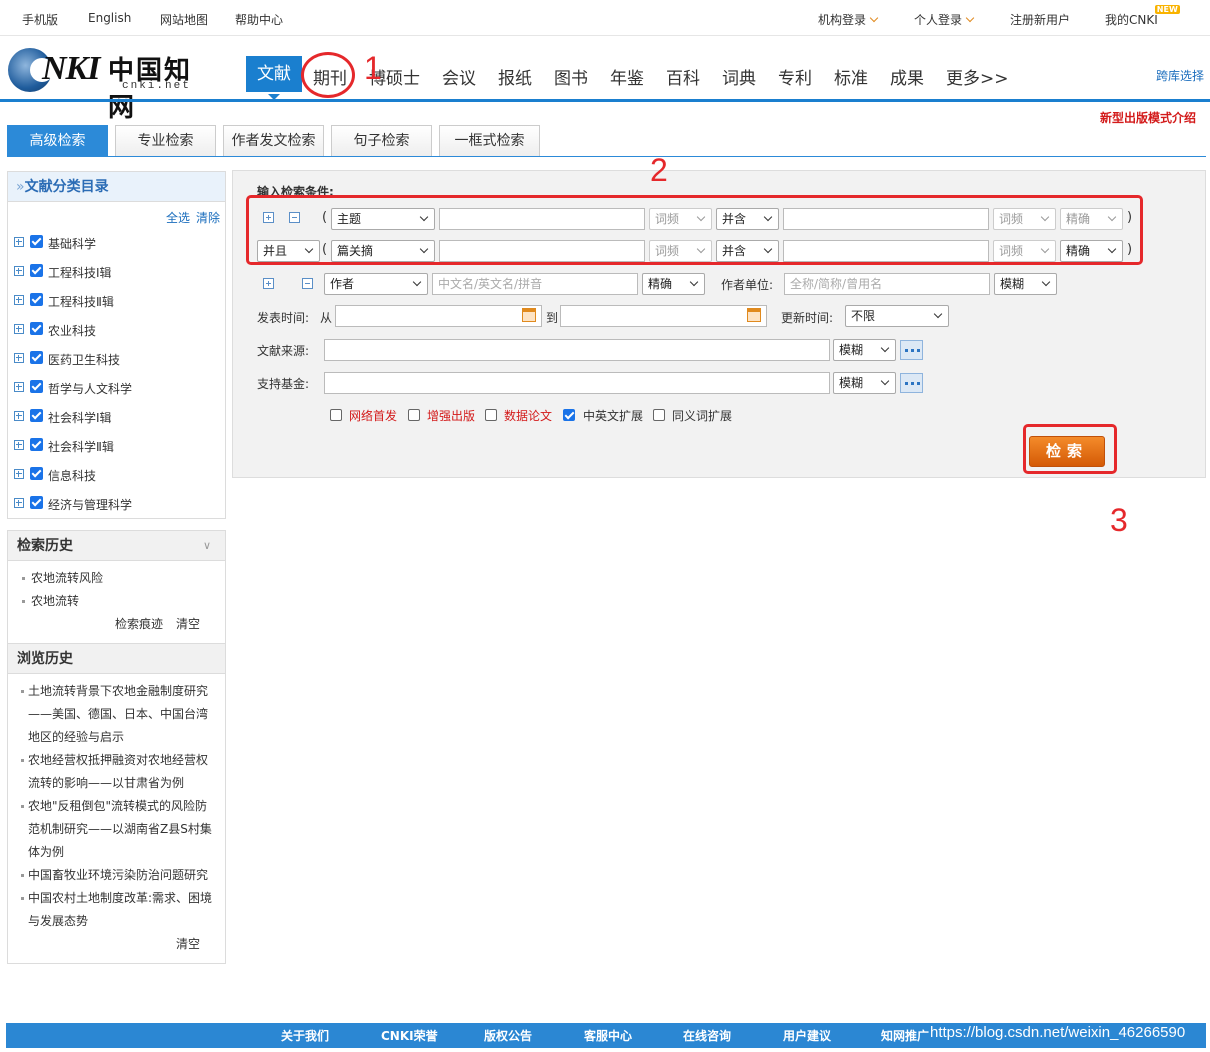 This screenshot has width=1210, height=1052. Describe the element at coordinates (45, 546) in the screenshot. I see `search-history-title-label: 检索历史` at that location.